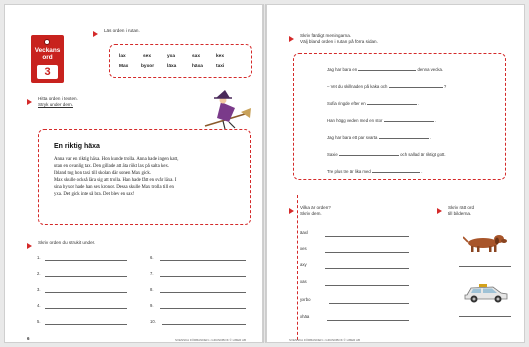  I want to click on word-item: Max, so click(124, 66).